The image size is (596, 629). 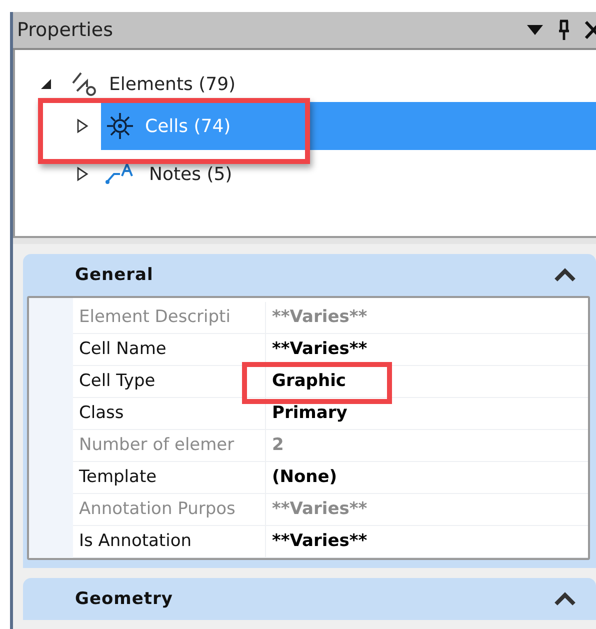 I want to click on dropdown-icon, so click(x=535, y=30).